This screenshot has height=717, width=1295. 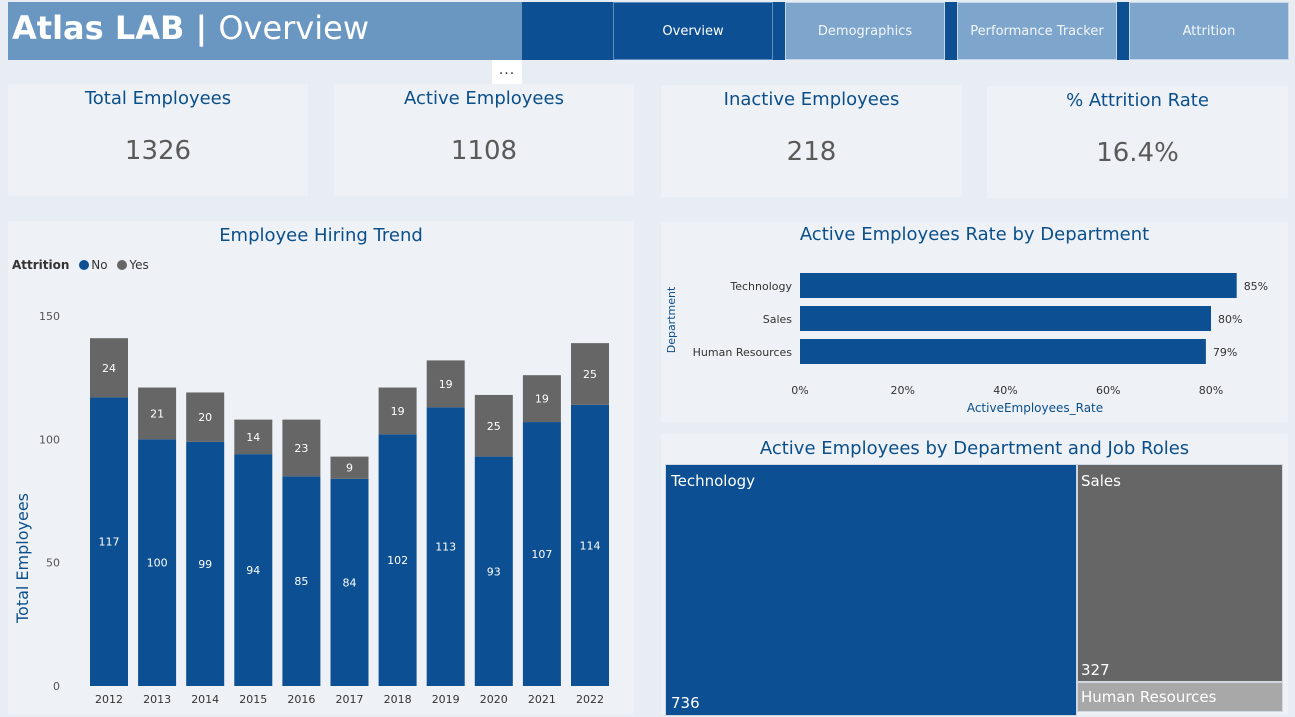 I want to click on kpi-card-active-employees: Active Employees 1108, so click(x=484, y=140).